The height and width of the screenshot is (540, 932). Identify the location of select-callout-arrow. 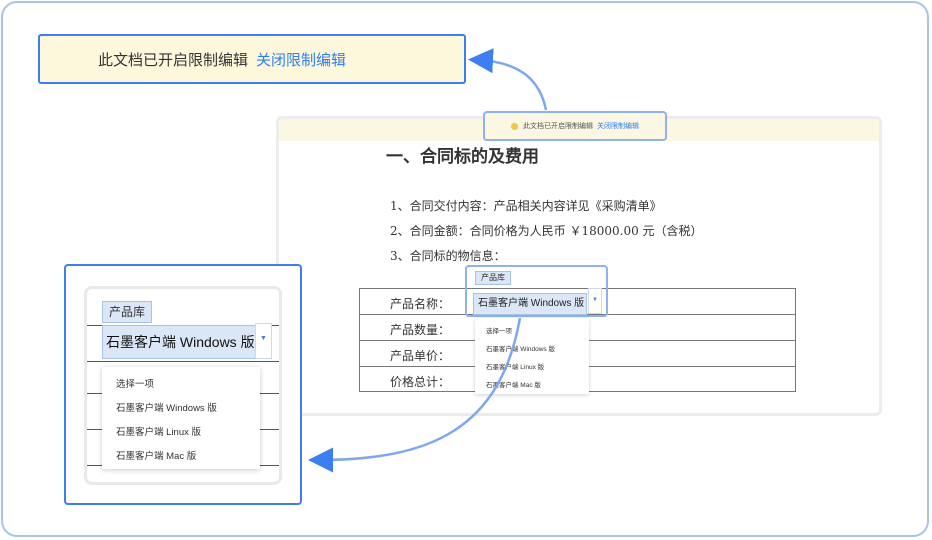
(415, 395).